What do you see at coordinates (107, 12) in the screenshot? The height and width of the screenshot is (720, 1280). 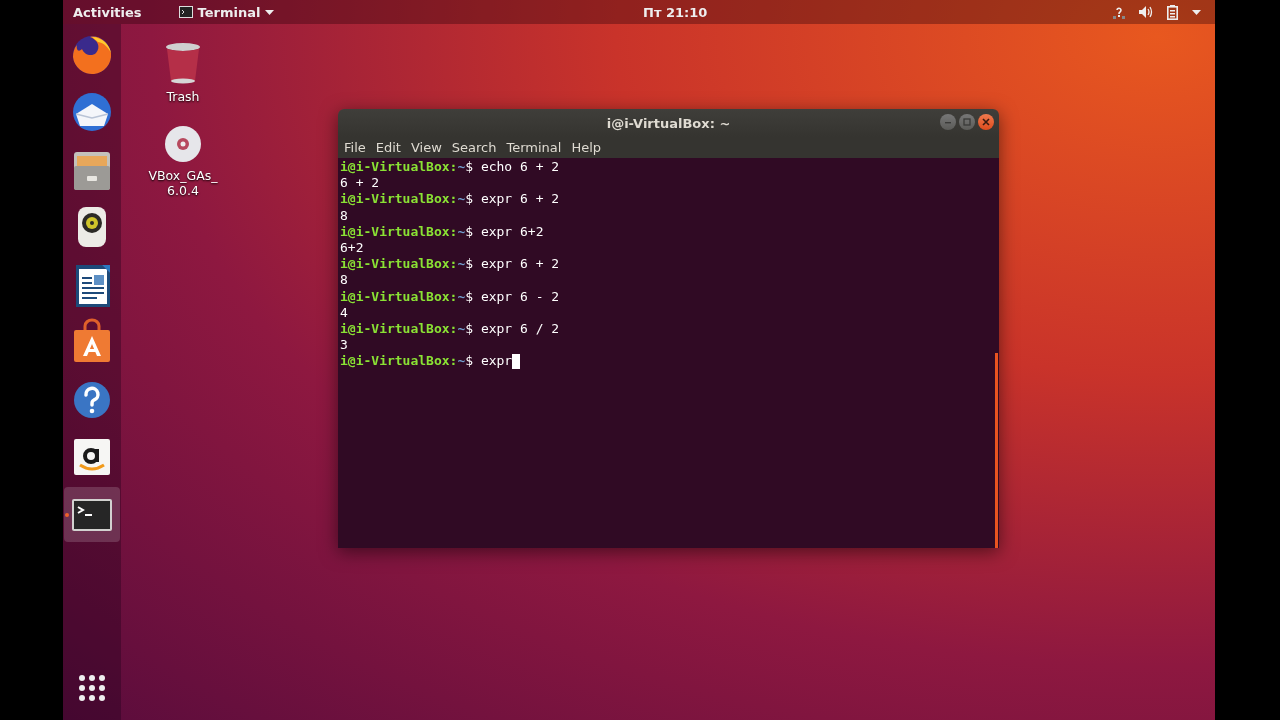 I see `activities-button: Activities` at bounding box center [107, 12].